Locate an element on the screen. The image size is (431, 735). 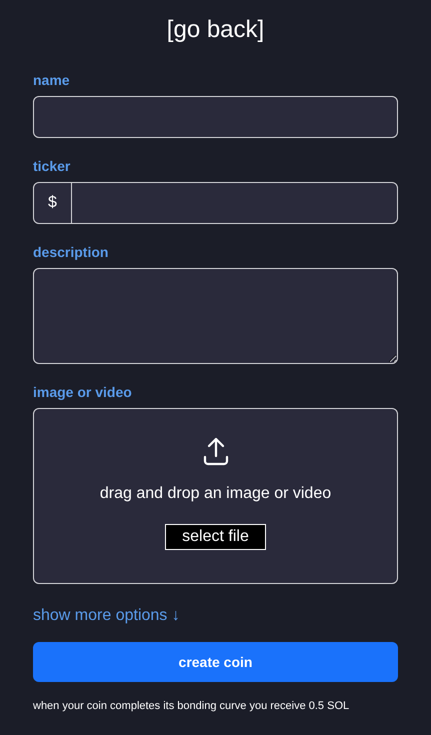
select-file-button: select file is located at coordinates (215, 537).